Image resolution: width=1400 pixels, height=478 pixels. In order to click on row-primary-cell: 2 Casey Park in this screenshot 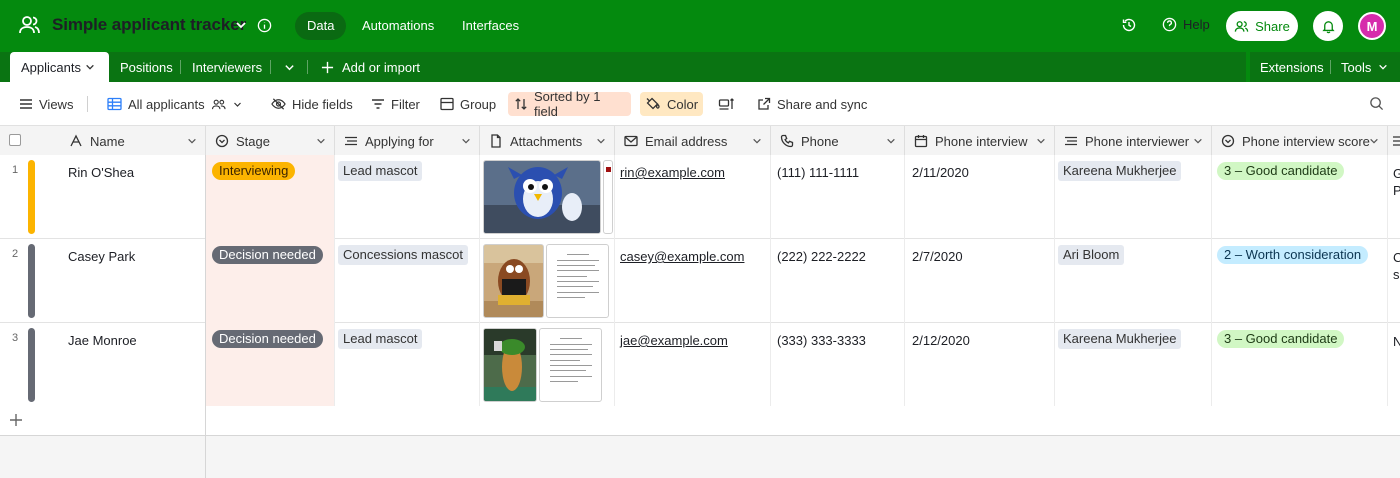, I will do `click(103, 281)`.